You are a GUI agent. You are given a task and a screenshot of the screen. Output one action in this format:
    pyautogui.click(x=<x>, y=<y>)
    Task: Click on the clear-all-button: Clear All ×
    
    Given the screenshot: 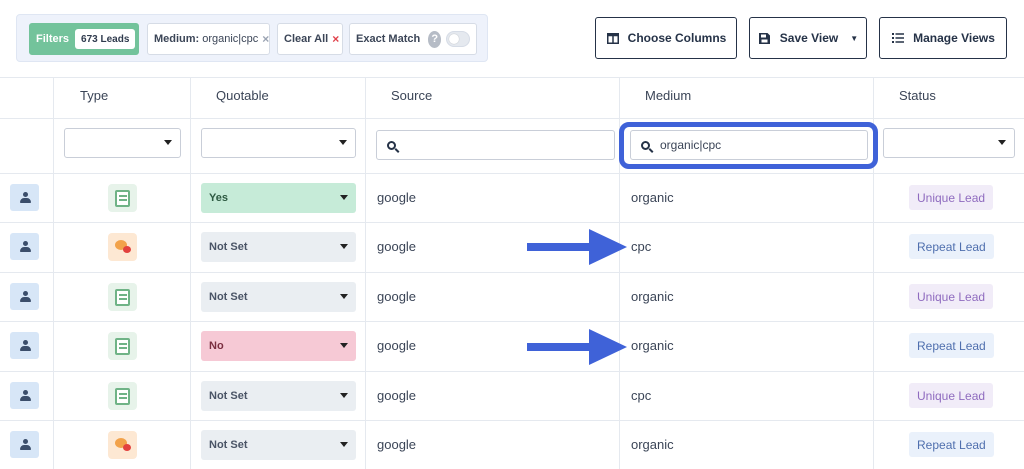 What is the action you would take?
    pyautogui.click(x=310, y=39)
    